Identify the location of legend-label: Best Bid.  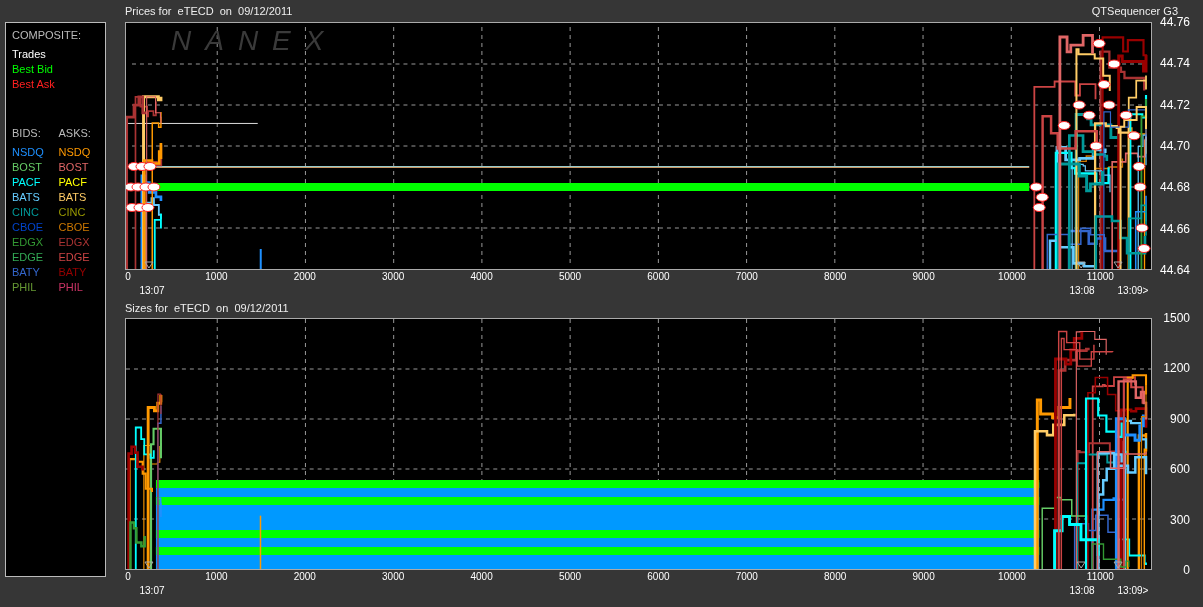
(33, 69).